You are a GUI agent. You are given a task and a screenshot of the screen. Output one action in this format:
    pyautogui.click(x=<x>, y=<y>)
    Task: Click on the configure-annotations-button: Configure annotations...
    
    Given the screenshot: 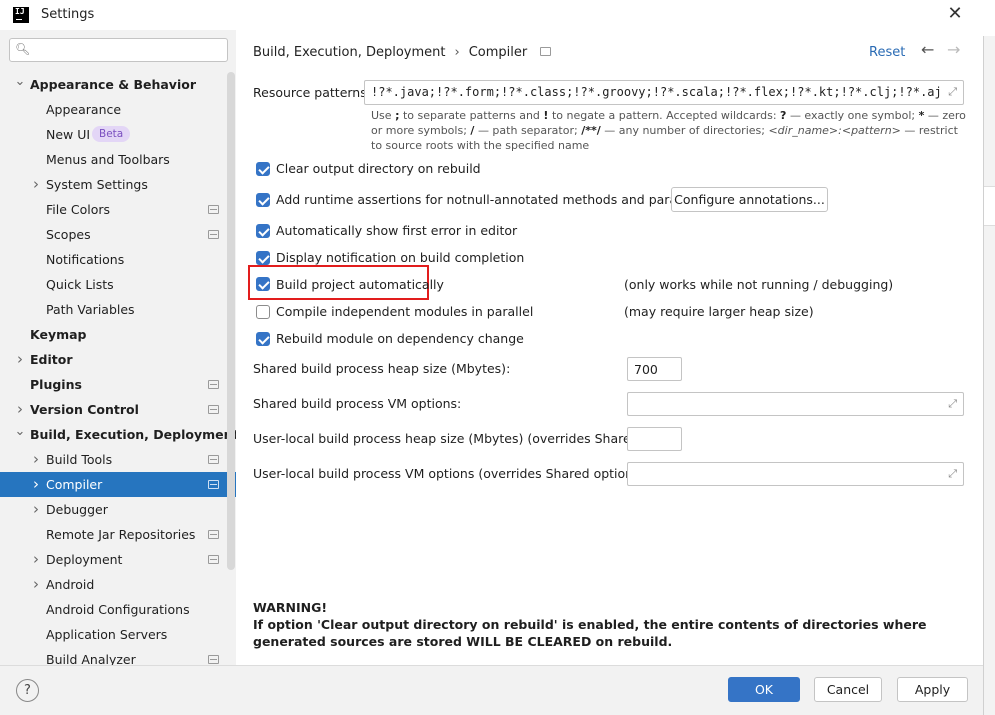 What is the action you would take?
    pyautogui.click(x=749, y=199)
    